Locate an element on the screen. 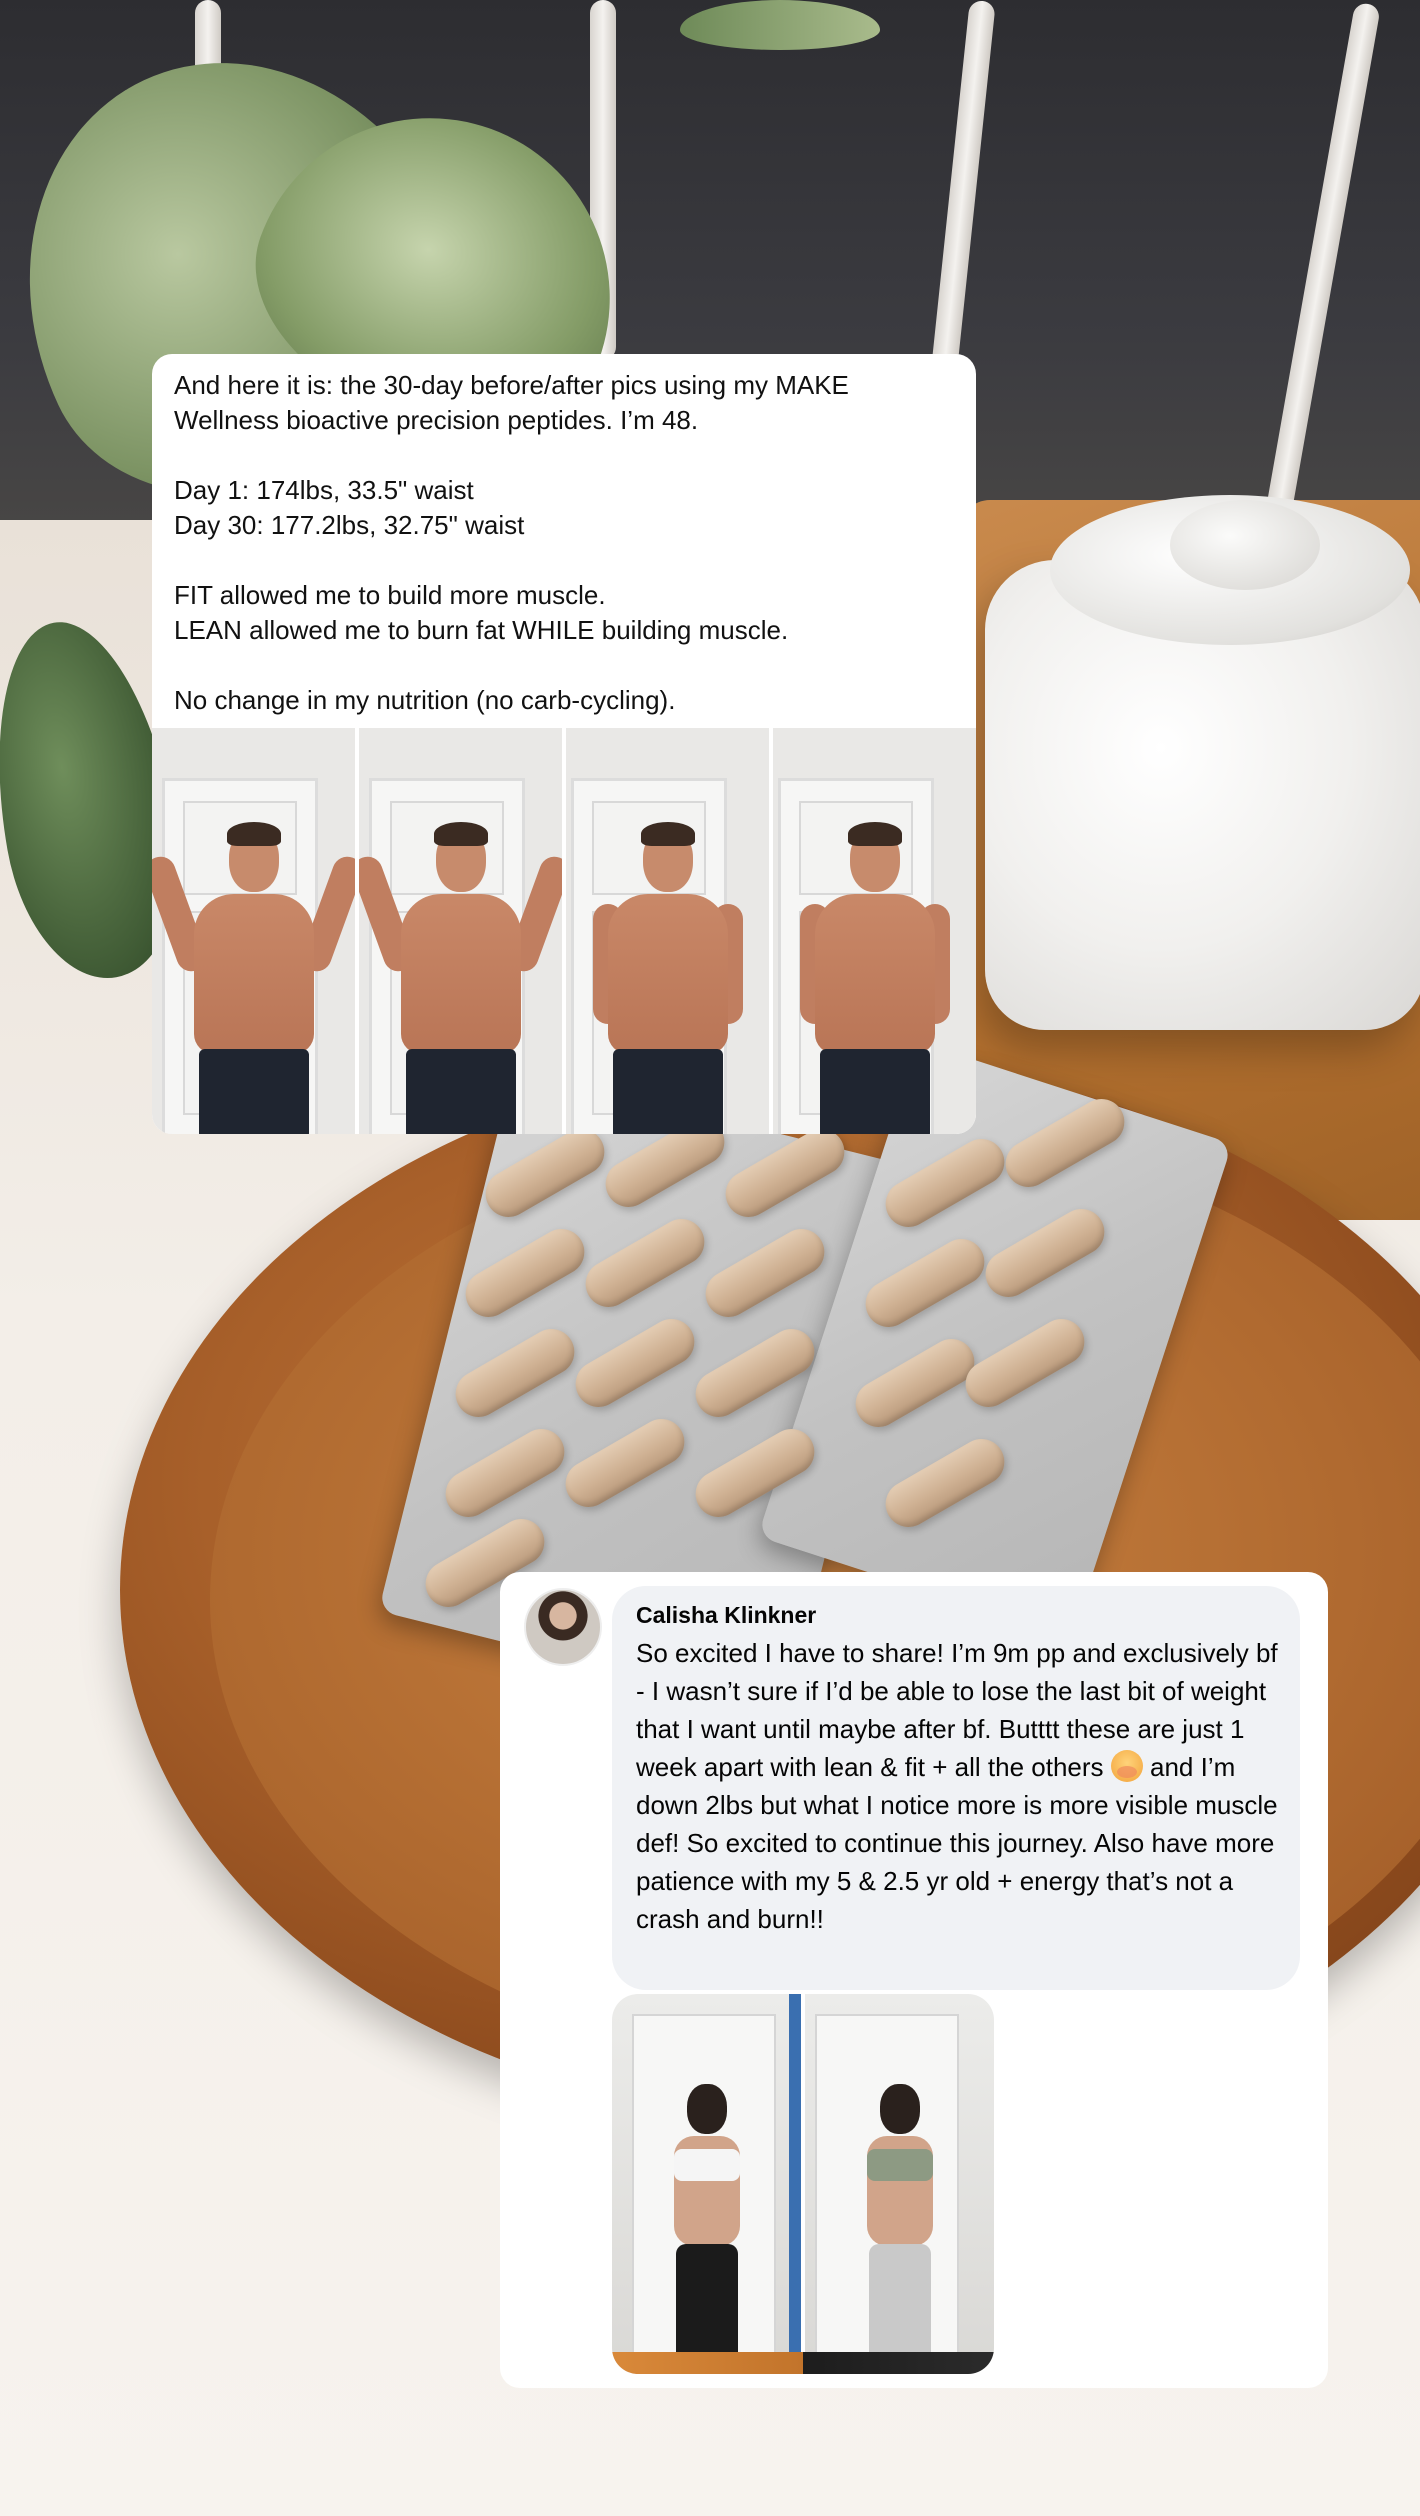  avatar is located at coordinates (563, 1627).